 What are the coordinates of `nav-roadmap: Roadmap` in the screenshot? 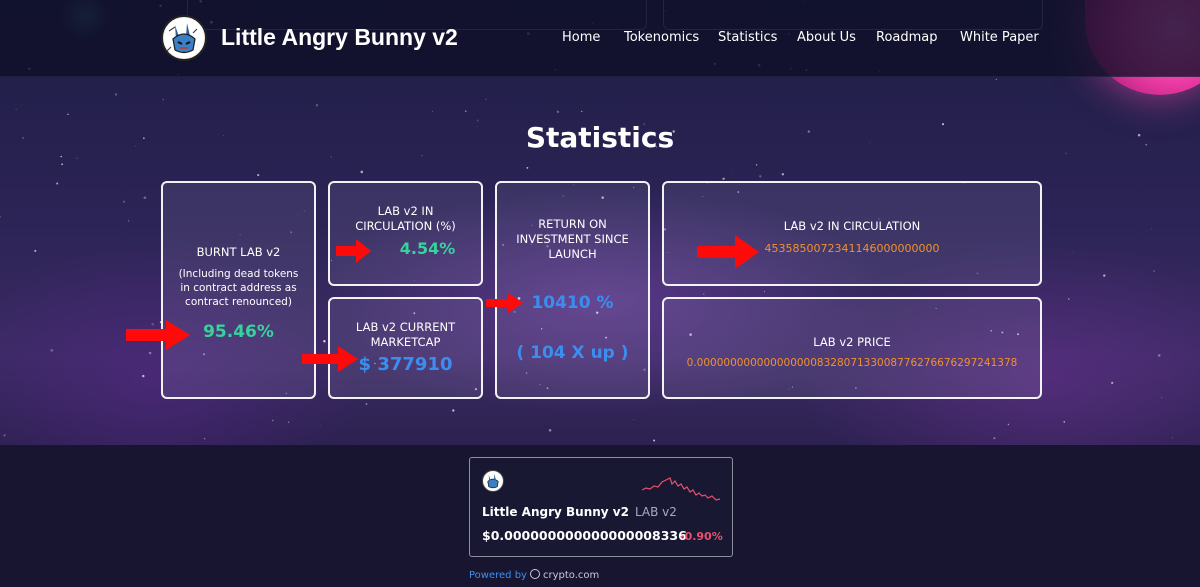 It's located at (907, 37).